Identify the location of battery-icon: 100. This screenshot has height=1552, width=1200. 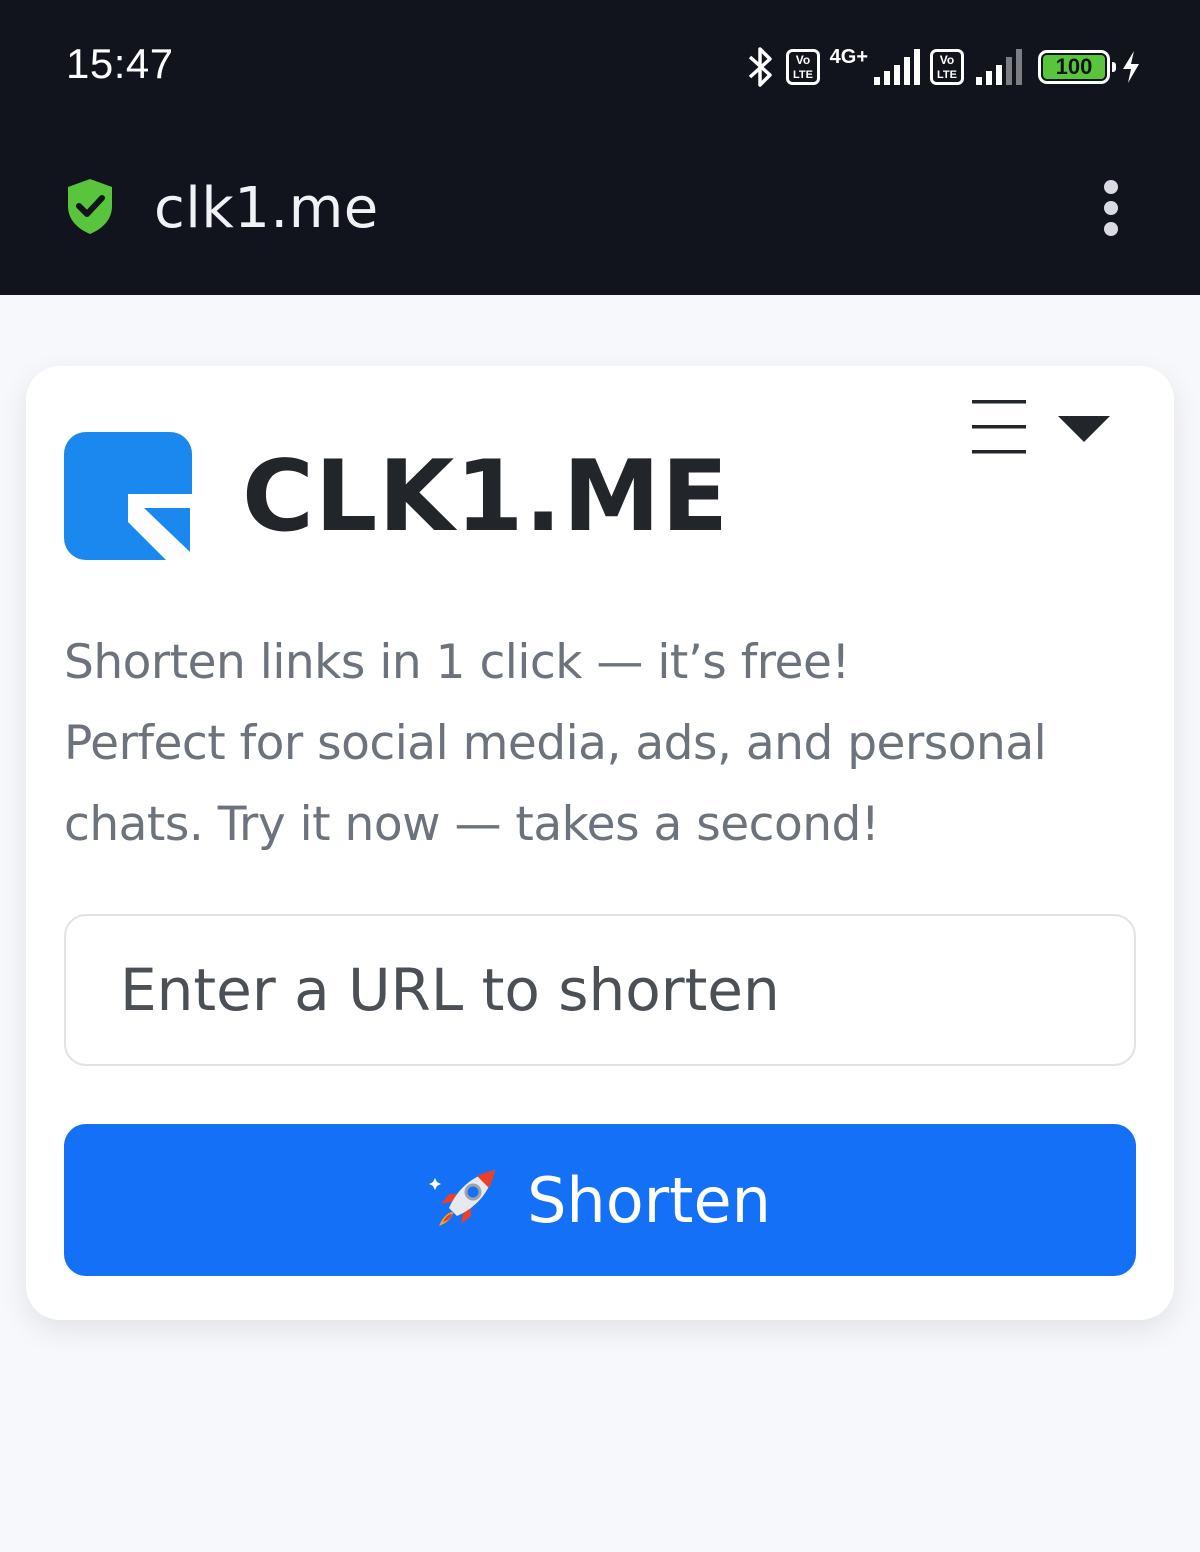
(1077, 67).